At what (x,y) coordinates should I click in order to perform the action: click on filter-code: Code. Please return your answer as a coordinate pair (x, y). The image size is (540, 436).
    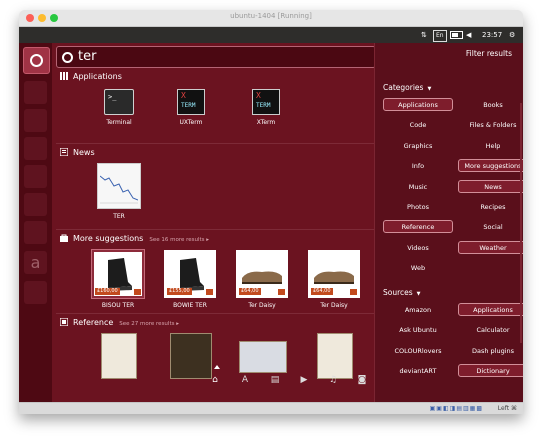
    Looking at the image, I should click on (418, 124).